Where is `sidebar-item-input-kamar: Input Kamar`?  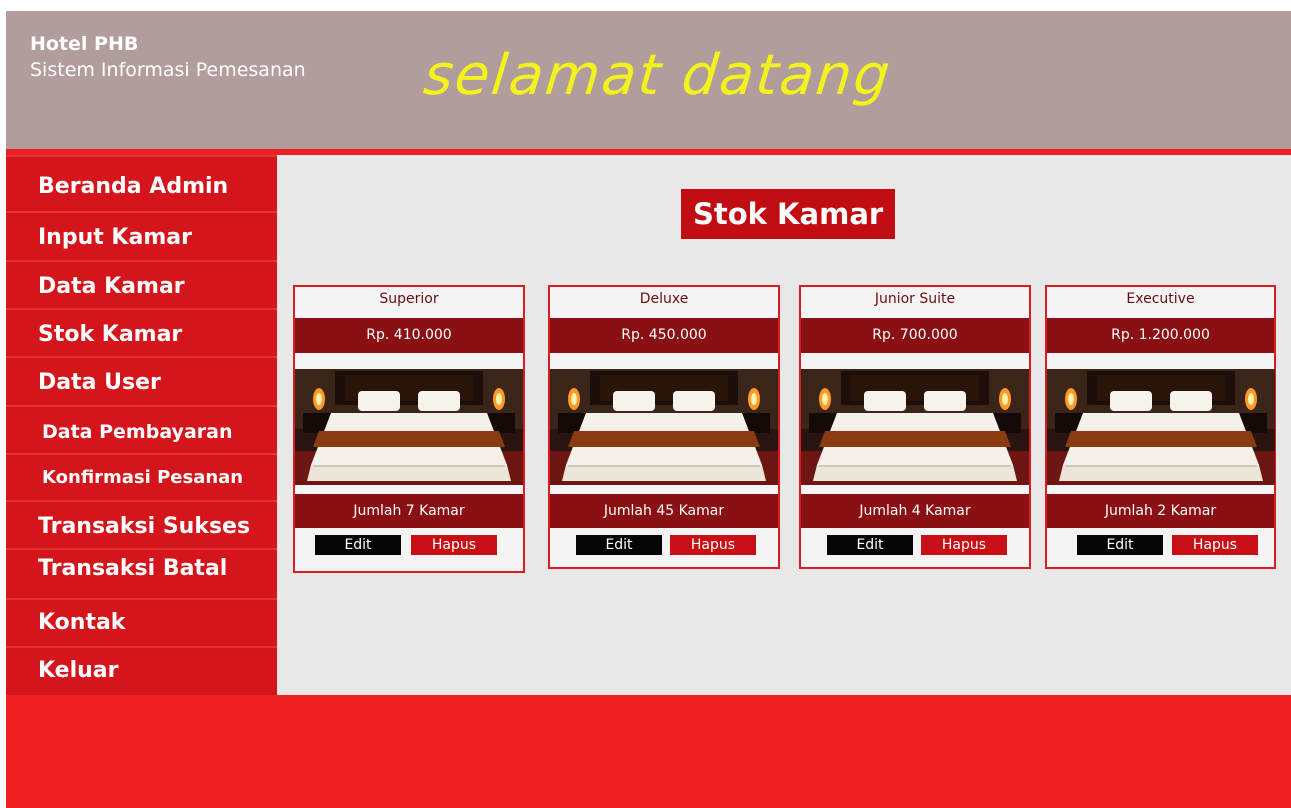 sidebar-item-input-kamar: Input Kamar is located at coordinates (141, 236).